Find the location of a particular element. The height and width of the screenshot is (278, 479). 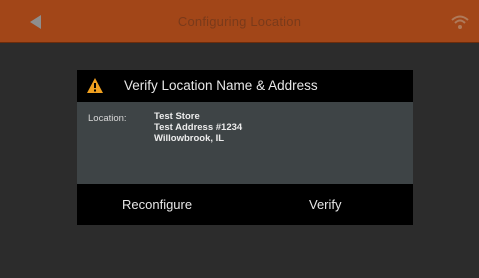

wifi-icon is located at coordinates (460, 22).